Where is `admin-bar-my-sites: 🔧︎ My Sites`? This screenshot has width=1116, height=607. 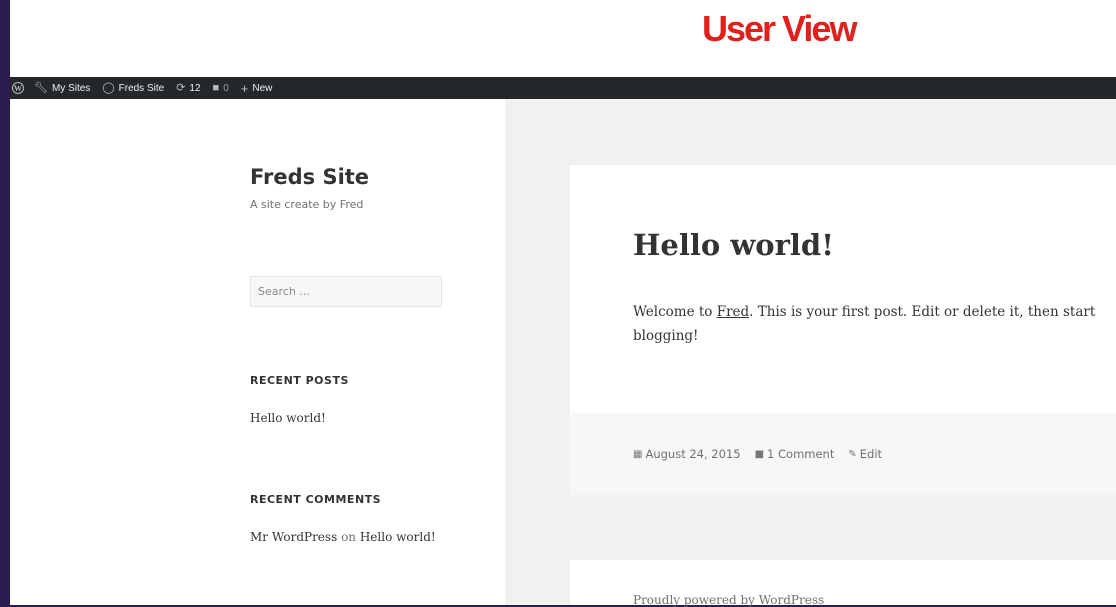
admin-bar-my-sites: 🔧︎ My Sites is located at coordinates (62, 87).